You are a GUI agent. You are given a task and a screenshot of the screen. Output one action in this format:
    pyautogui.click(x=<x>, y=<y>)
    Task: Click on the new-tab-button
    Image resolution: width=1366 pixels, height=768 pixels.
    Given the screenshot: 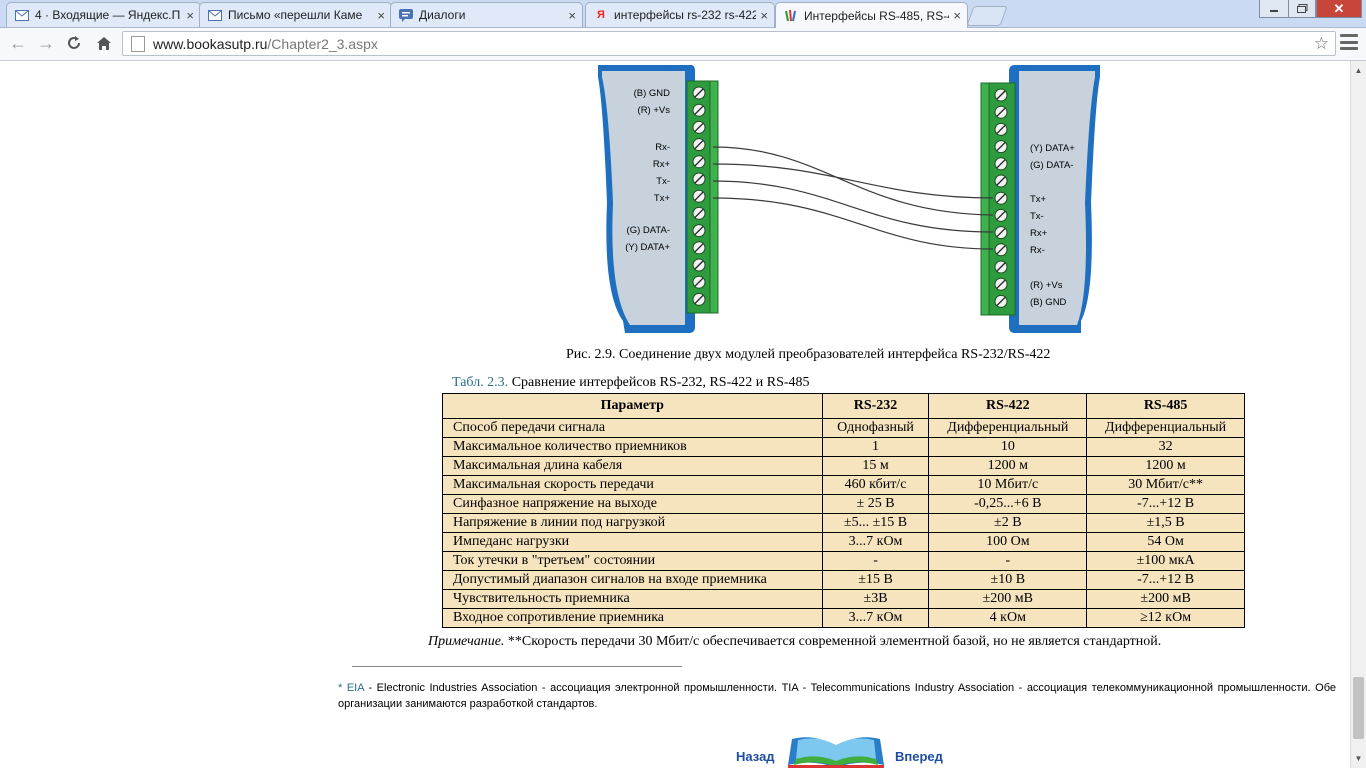 What is the action you would take?
    pyautogui.click(x=987, y=16)
    